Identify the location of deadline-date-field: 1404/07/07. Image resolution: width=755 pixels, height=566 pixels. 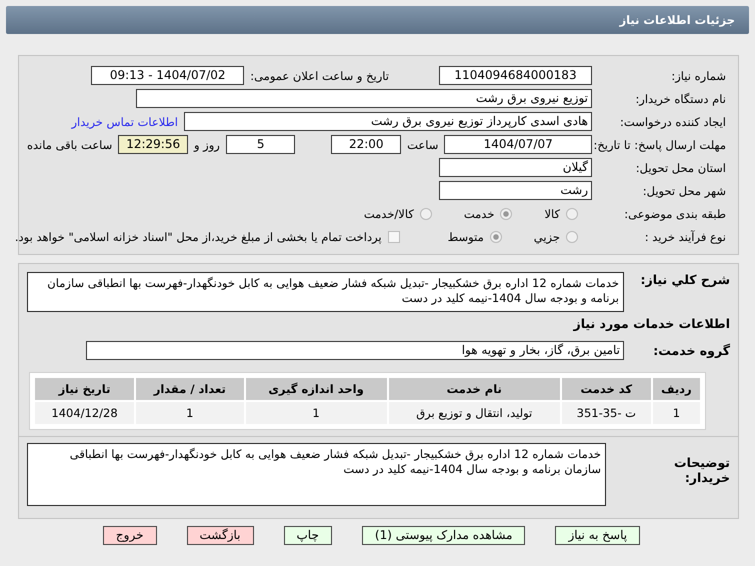
(518, 144).